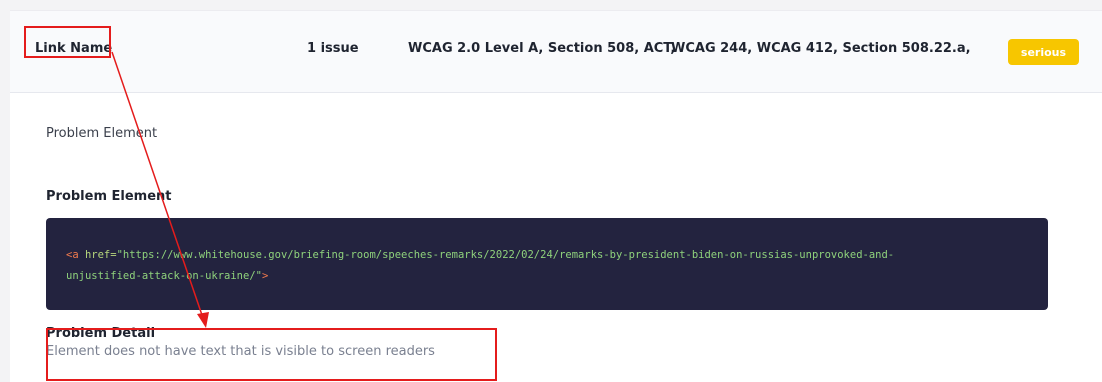  I want to click on annotation-arrow-head, so click(203, 320).